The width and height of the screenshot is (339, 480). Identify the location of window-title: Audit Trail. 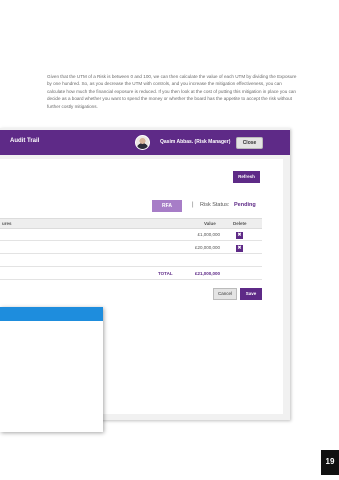
(25, 141).